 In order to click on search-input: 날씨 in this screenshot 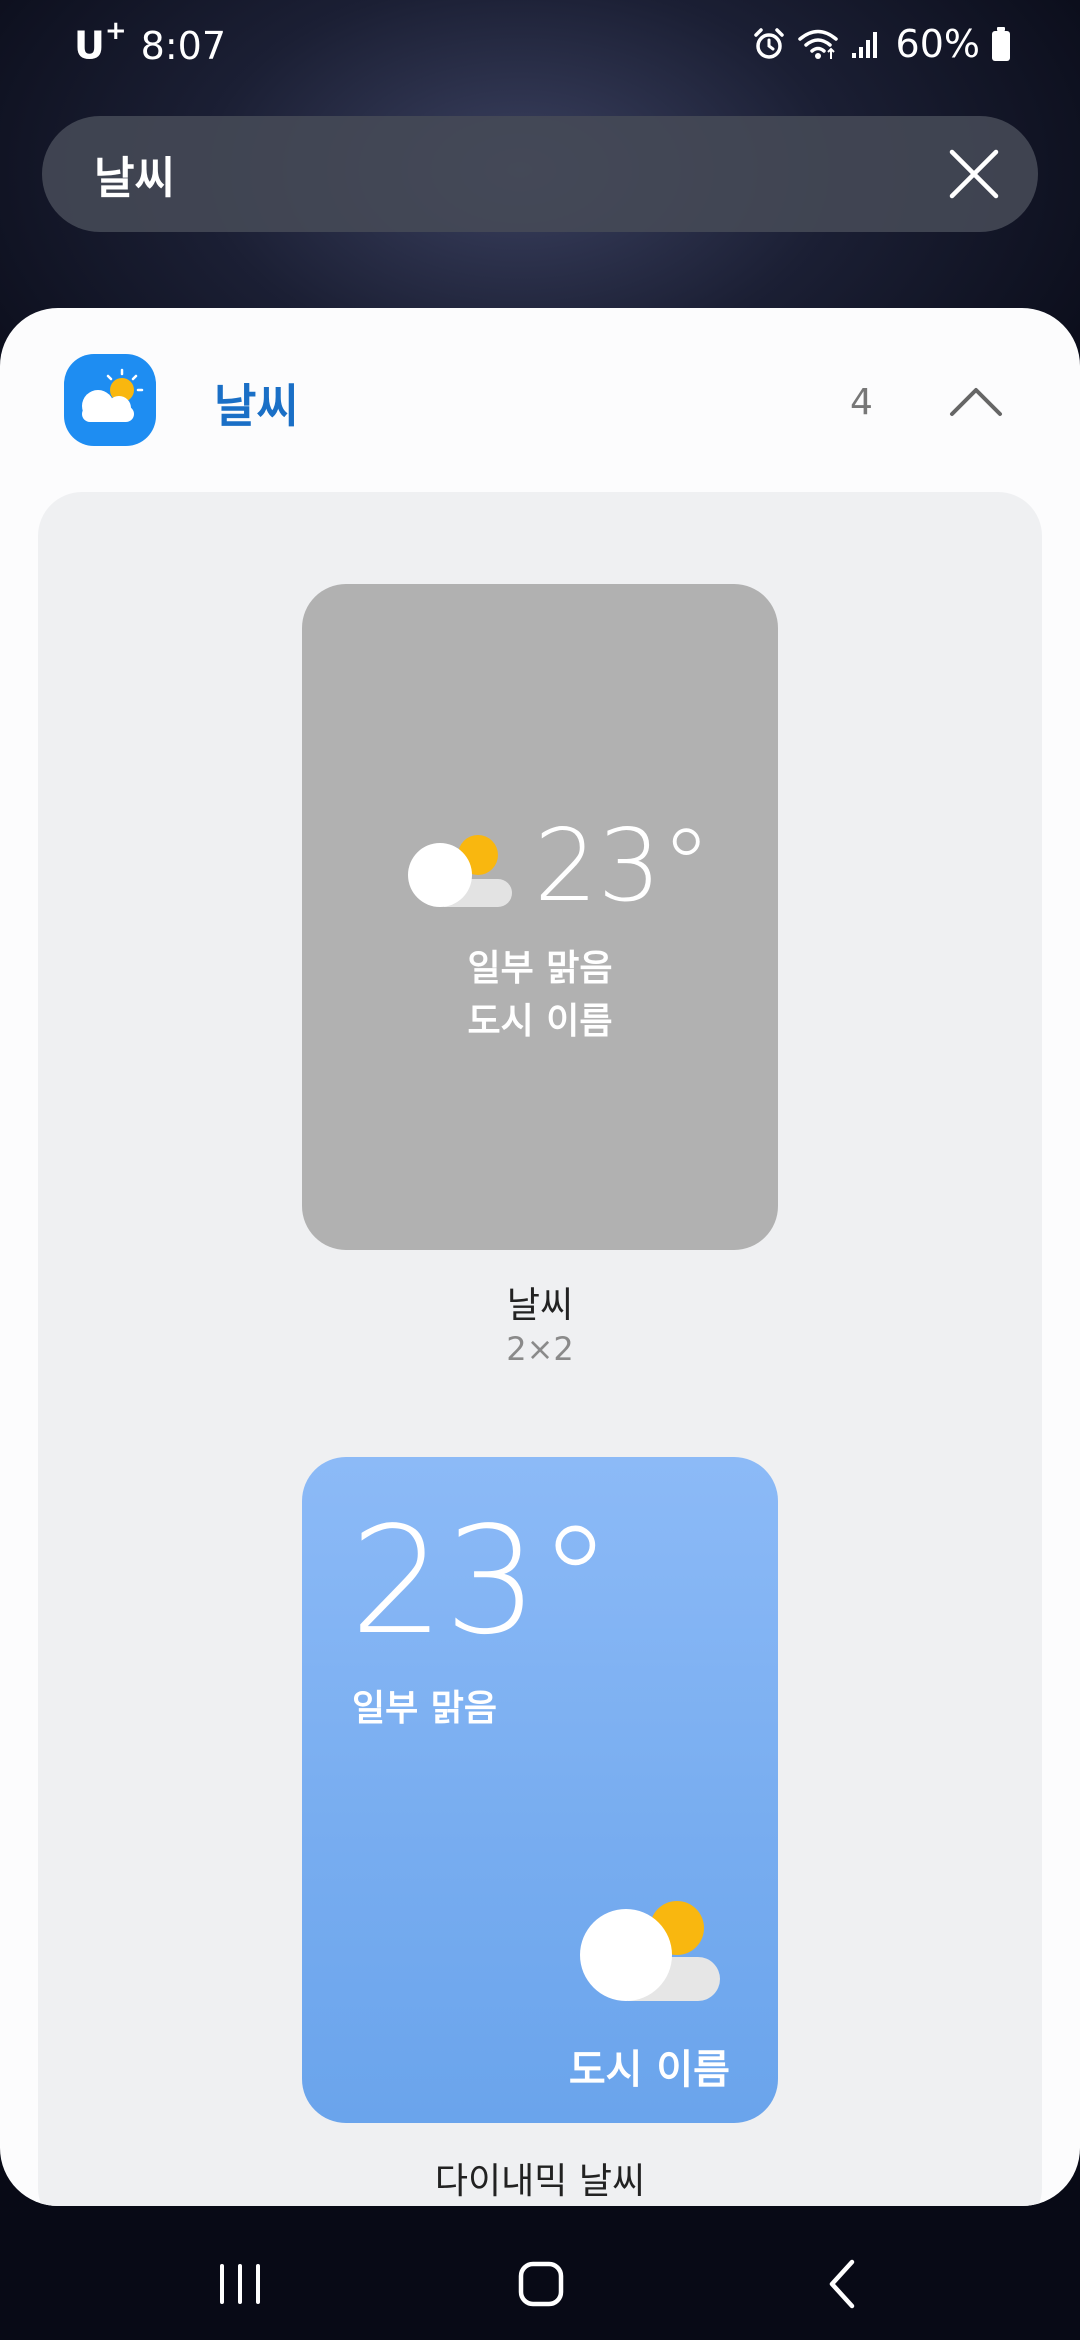, I will do `click(134, 174)`.